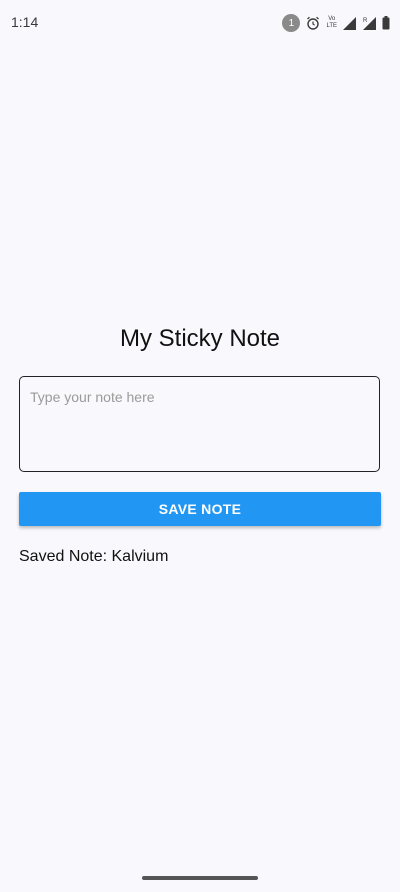 This screenshot has height=892, width=400. Describe the element at coordinates (365, 21) in the screenshot. I see `roaming-label: R` at that location.